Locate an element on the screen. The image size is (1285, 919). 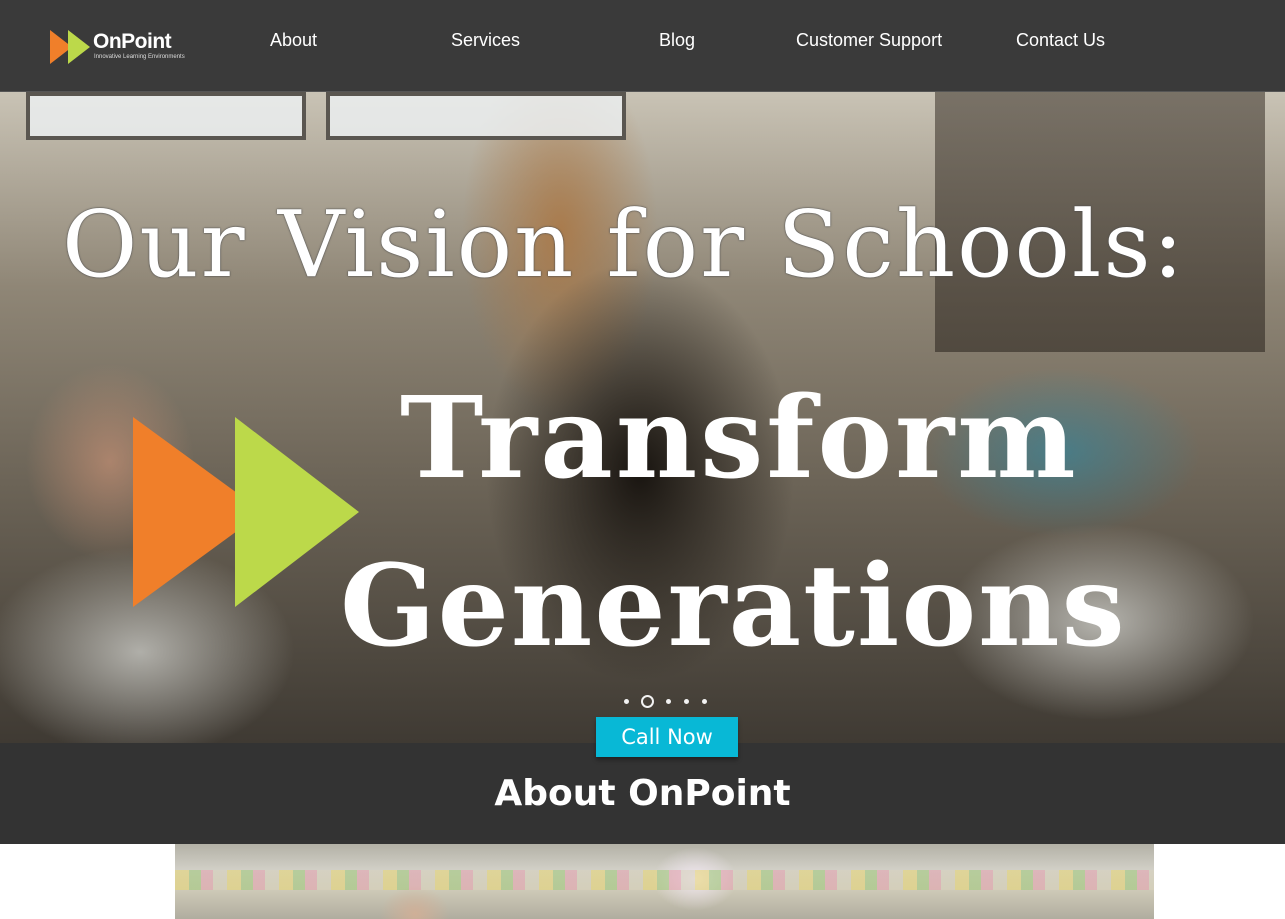
hero-heading-line-1: Our Vision for Schools: is located at coordinates (624, 244).